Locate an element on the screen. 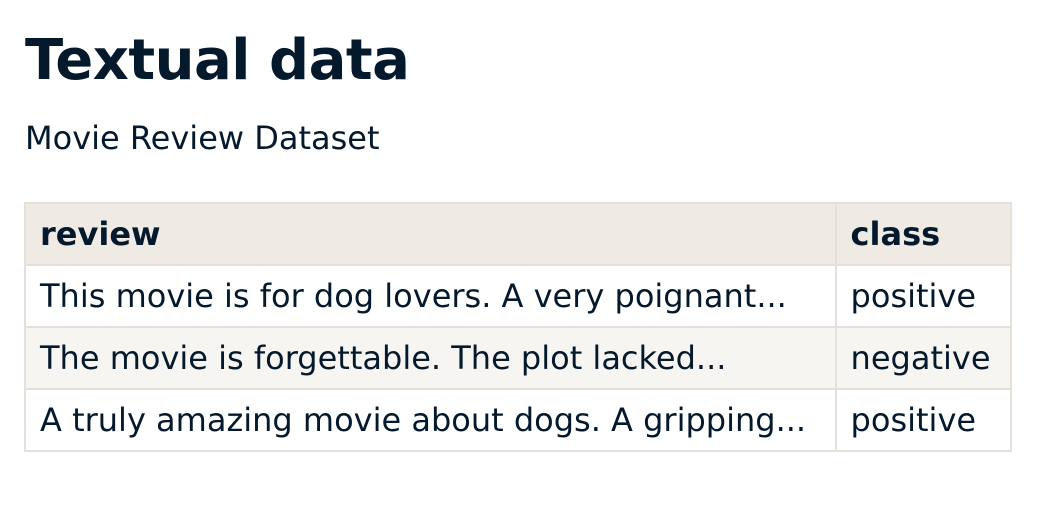 This screenshot has height=512, width=1060. table-header-row: review class is located at coordinates (518, 234).